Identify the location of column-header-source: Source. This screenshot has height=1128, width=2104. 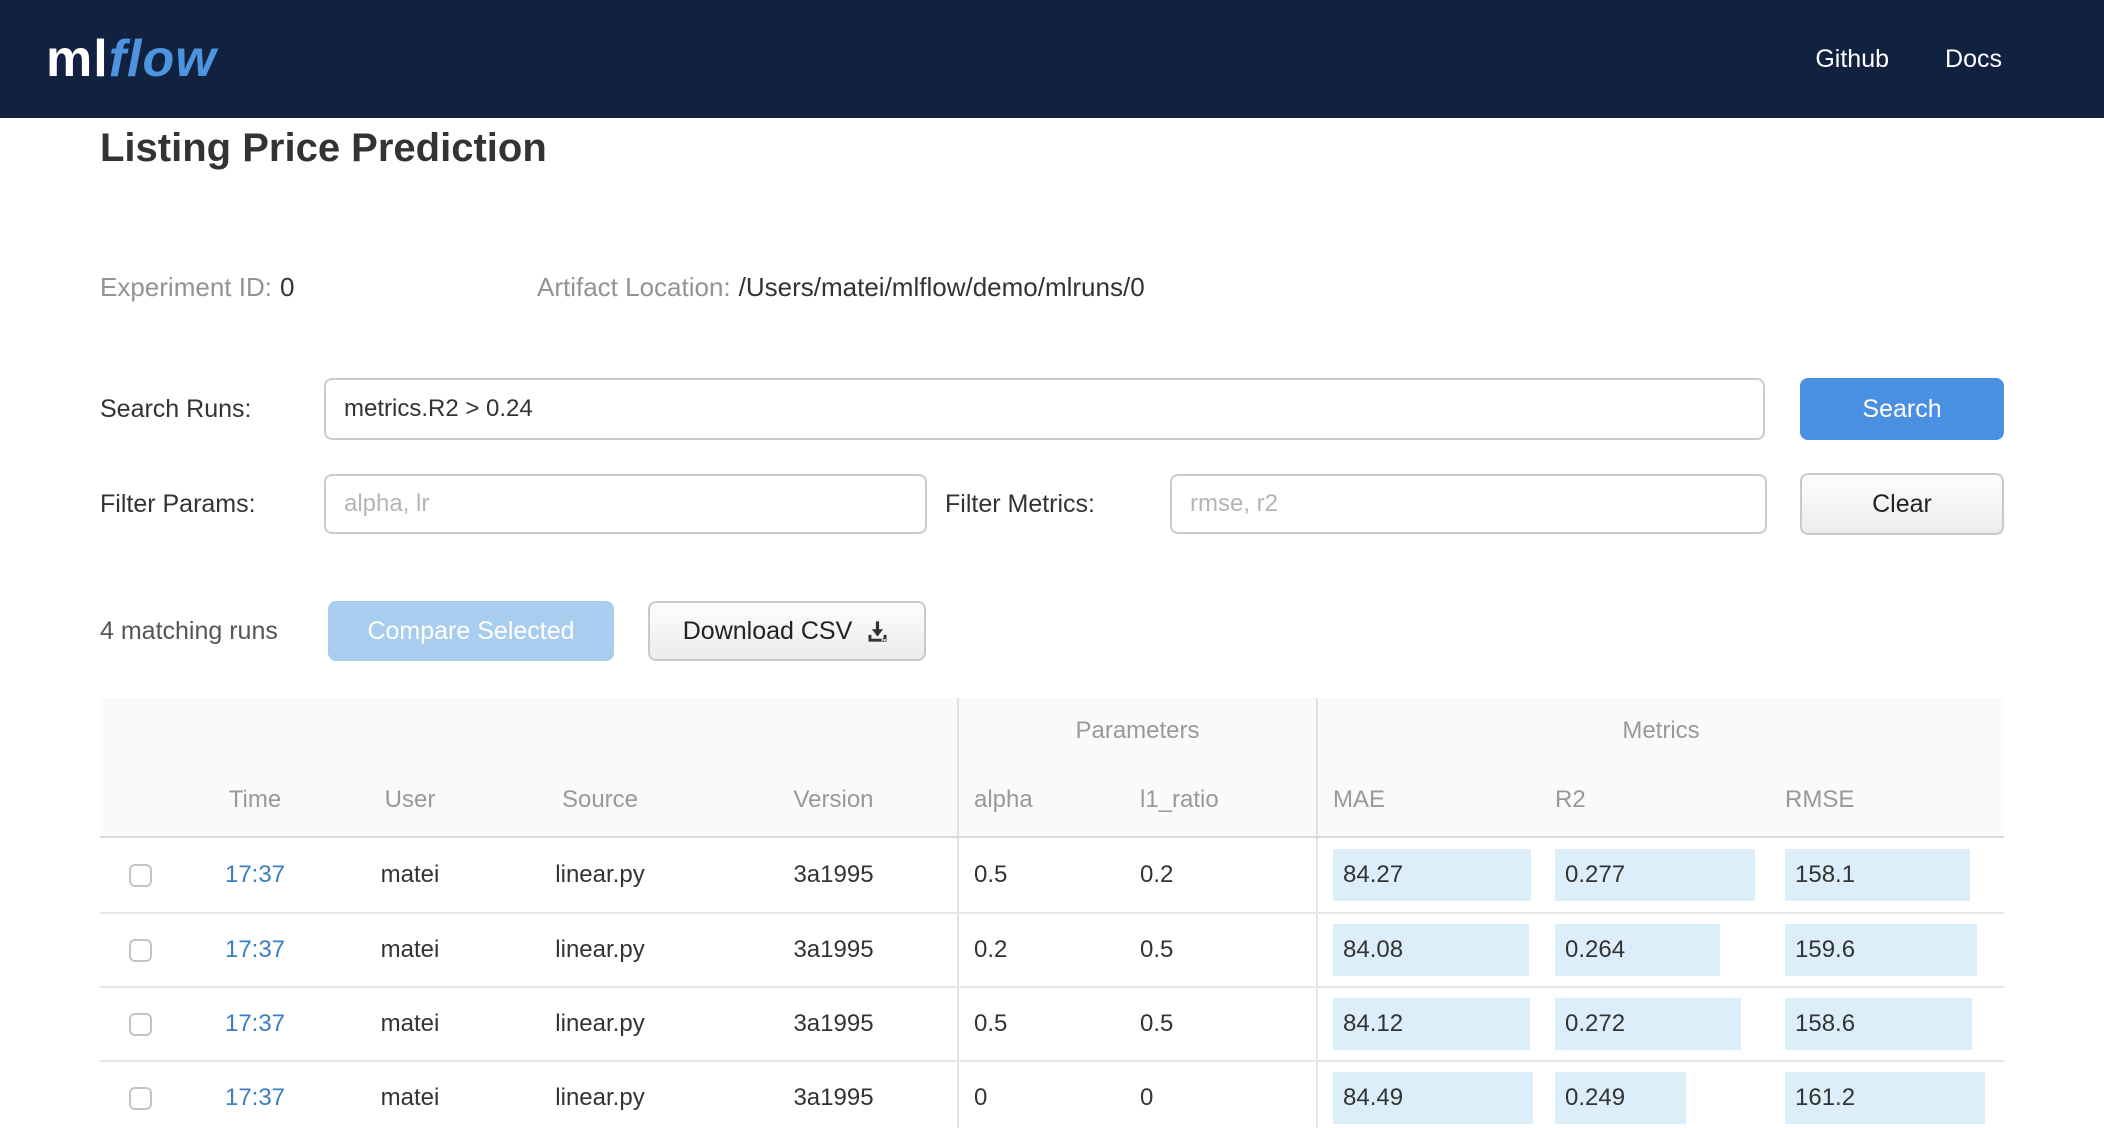
(600, 800).